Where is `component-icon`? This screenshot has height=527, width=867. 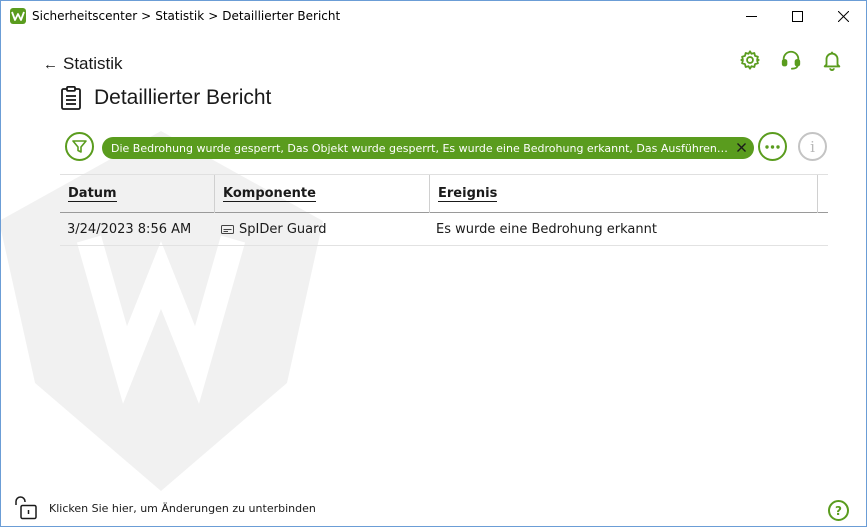 component-icon is located at coordinates (227, 229).